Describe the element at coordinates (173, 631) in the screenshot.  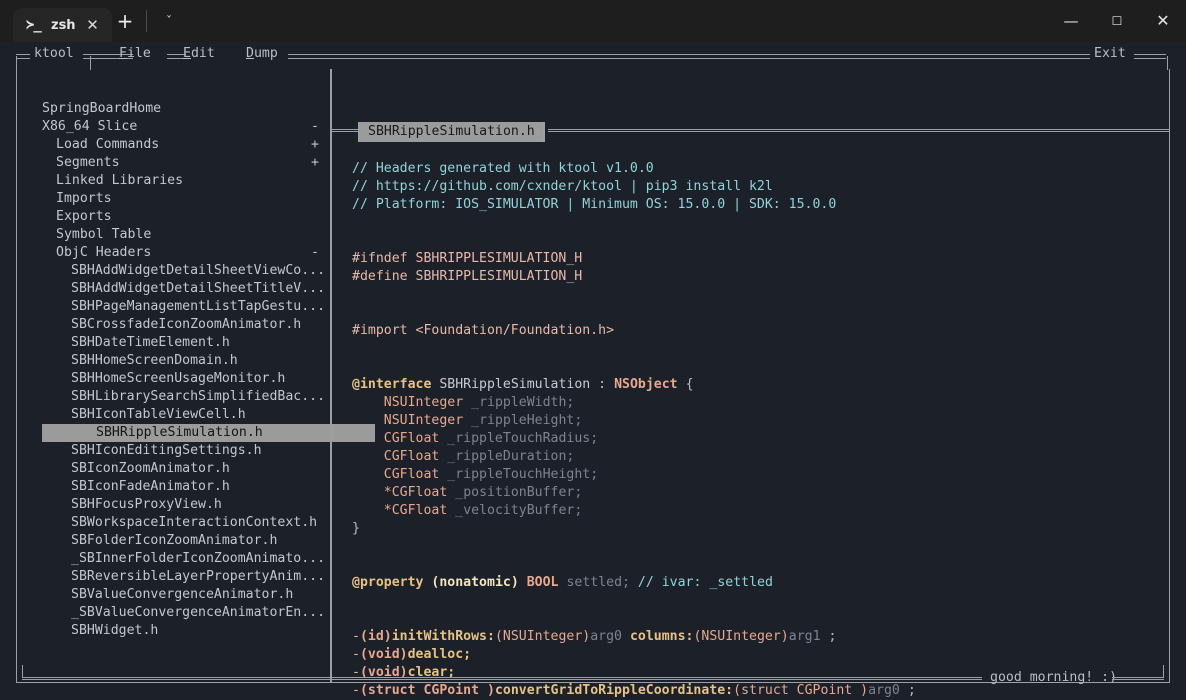
I see `tree-item: SBHWidget.h` at that location.